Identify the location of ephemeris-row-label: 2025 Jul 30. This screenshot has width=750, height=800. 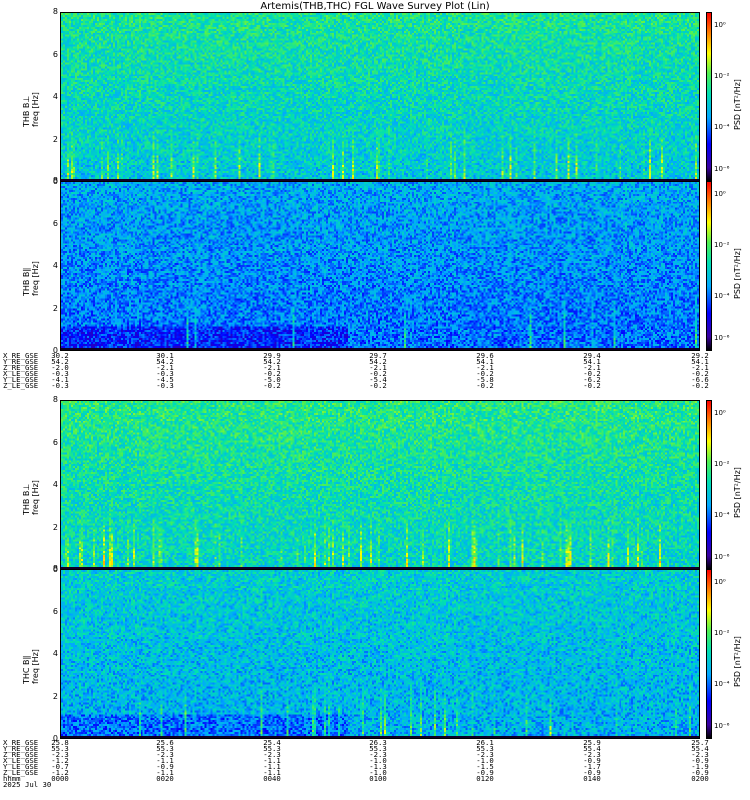
(27, 784).